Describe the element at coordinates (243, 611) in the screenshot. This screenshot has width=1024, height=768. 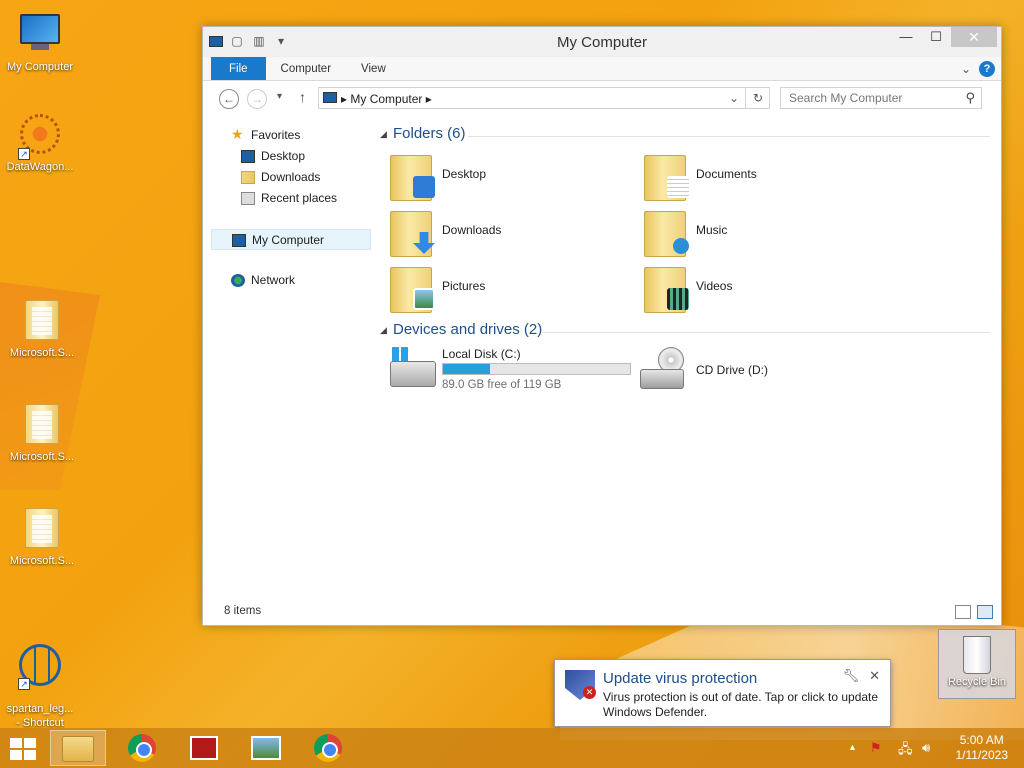
I see `item-count: 8 items` at that location.